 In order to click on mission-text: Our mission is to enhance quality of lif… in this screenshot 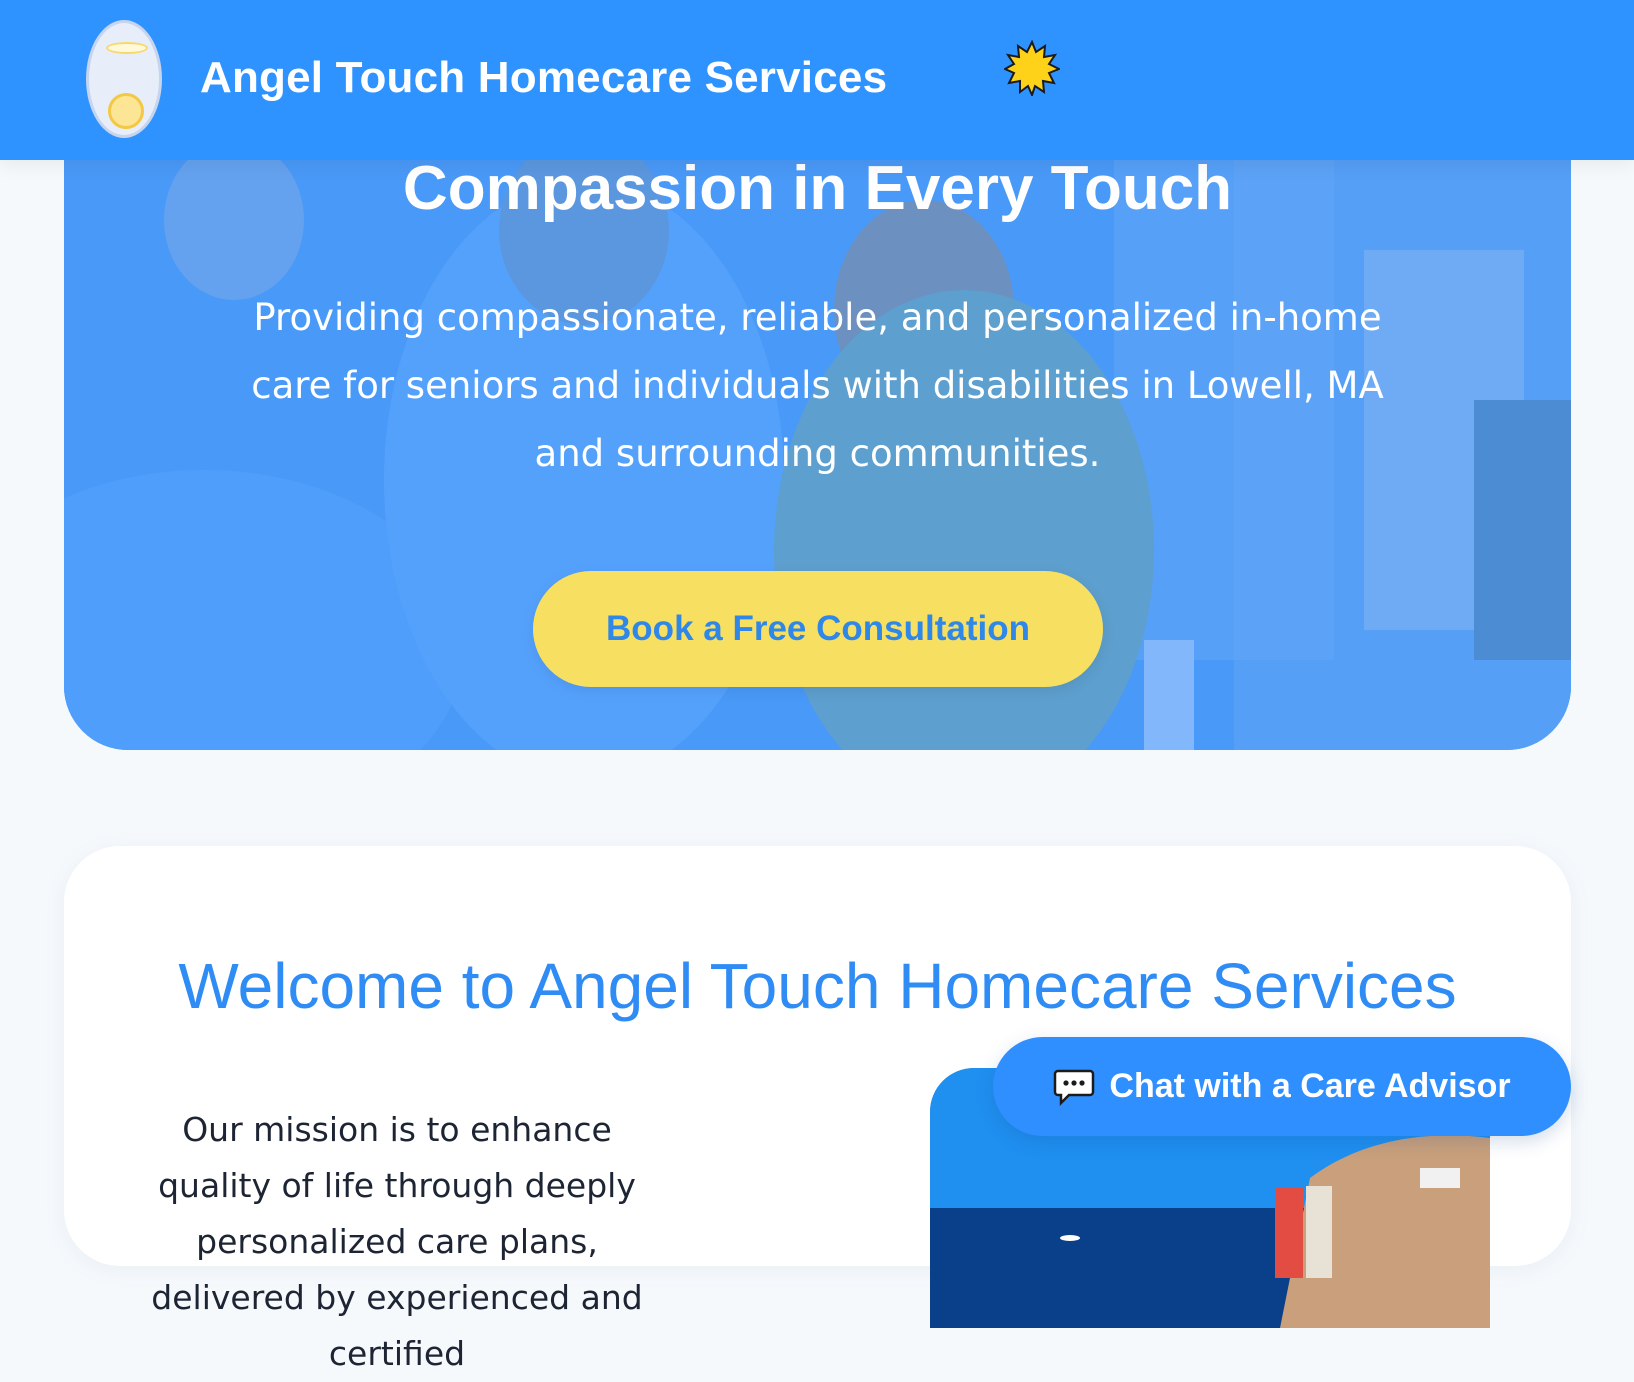, I will do `click(397, 1241)`.